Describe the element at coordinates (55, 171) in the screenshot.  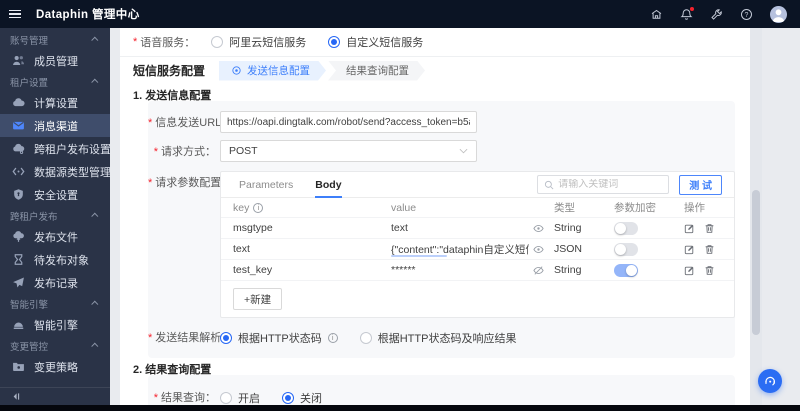
I see `sidebar-item-datasource-type: 数据源类型管理` at that location.